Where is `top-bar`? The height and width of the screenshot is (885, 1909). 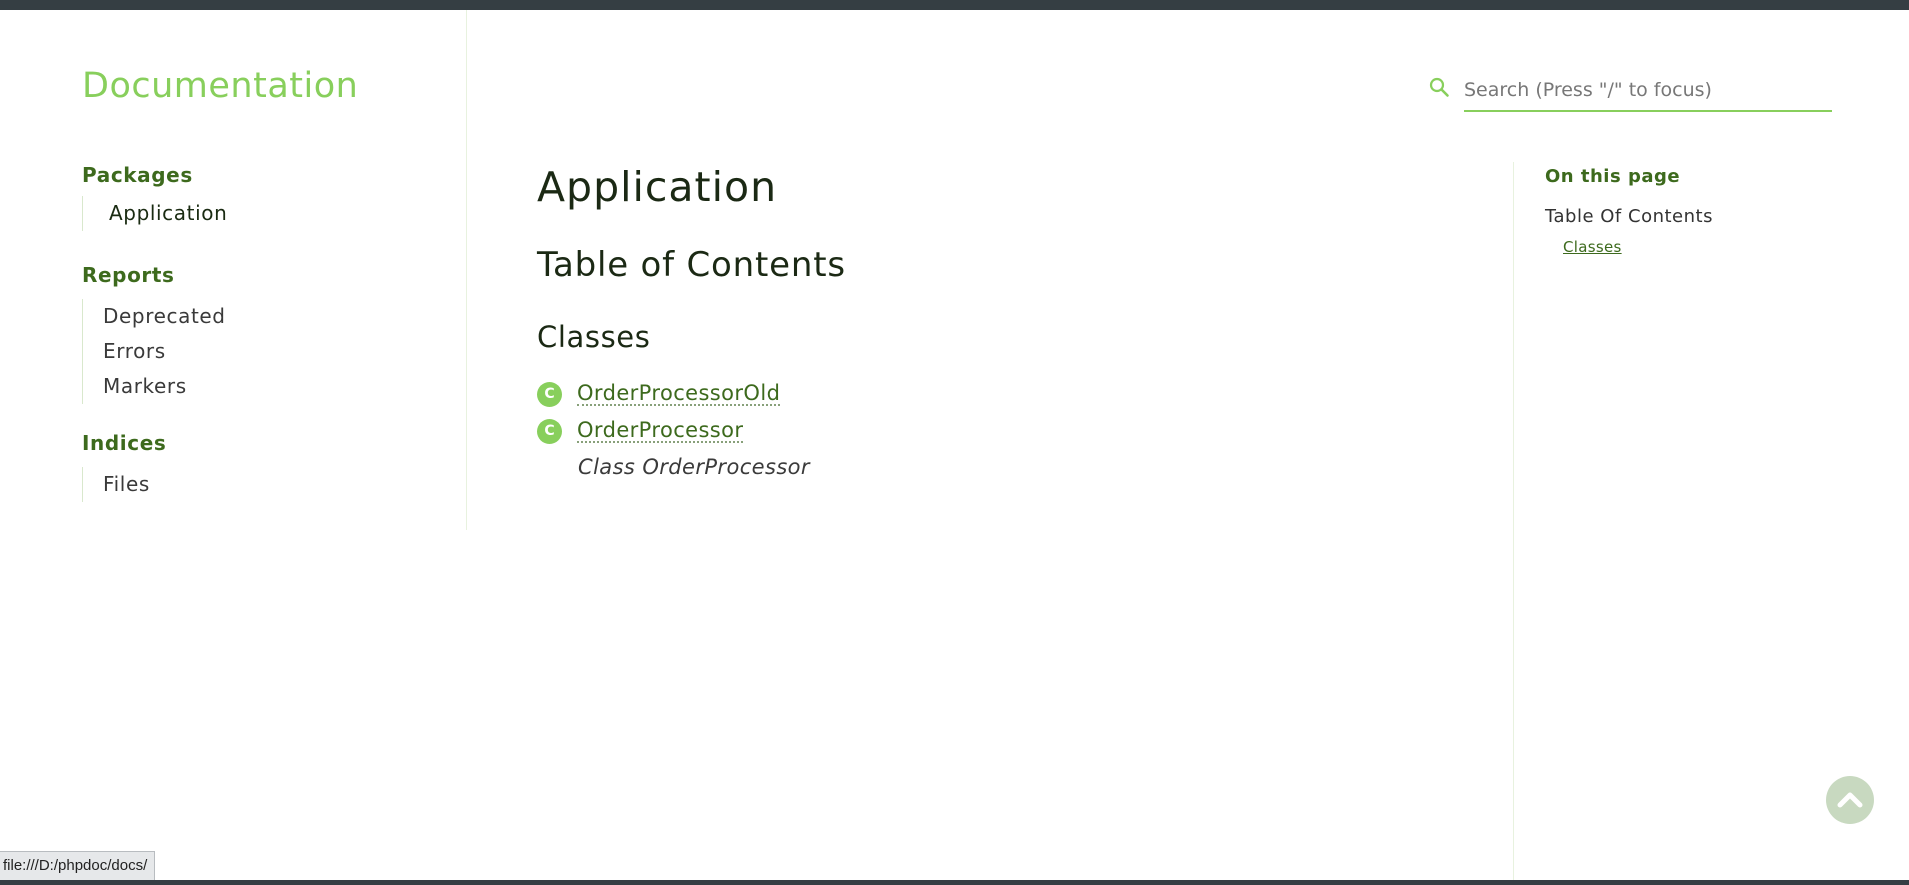
top-bar is located at coordinates (954, 5).